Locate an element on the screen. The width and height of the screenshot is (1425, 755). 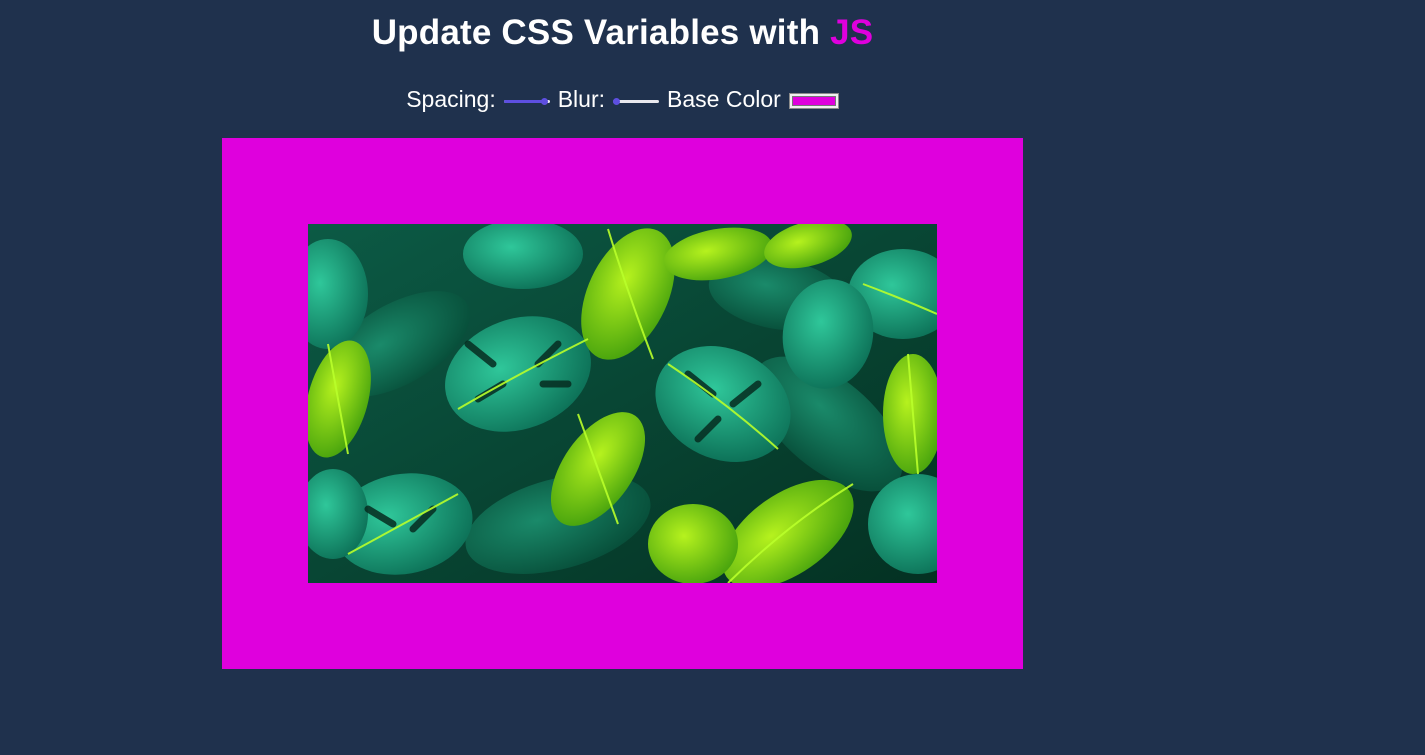
spacing-slider is located at coordinates (526, 101).